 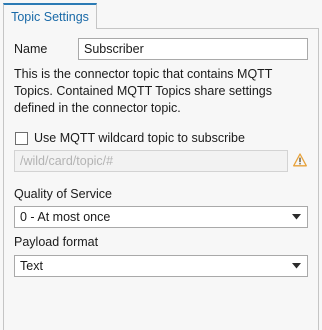 What do you see at coordinates (139, 138) in the screenshot?
I see `wildcard-checkbox-label: Use MQTT wildcard topic to subscribe` at bounding box center [139, 138].